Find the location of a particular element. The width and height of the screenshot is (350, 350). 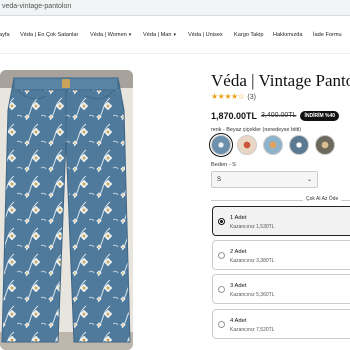

bundle-divider: Çok Al Az Öde is located at coordinates (280, 200).